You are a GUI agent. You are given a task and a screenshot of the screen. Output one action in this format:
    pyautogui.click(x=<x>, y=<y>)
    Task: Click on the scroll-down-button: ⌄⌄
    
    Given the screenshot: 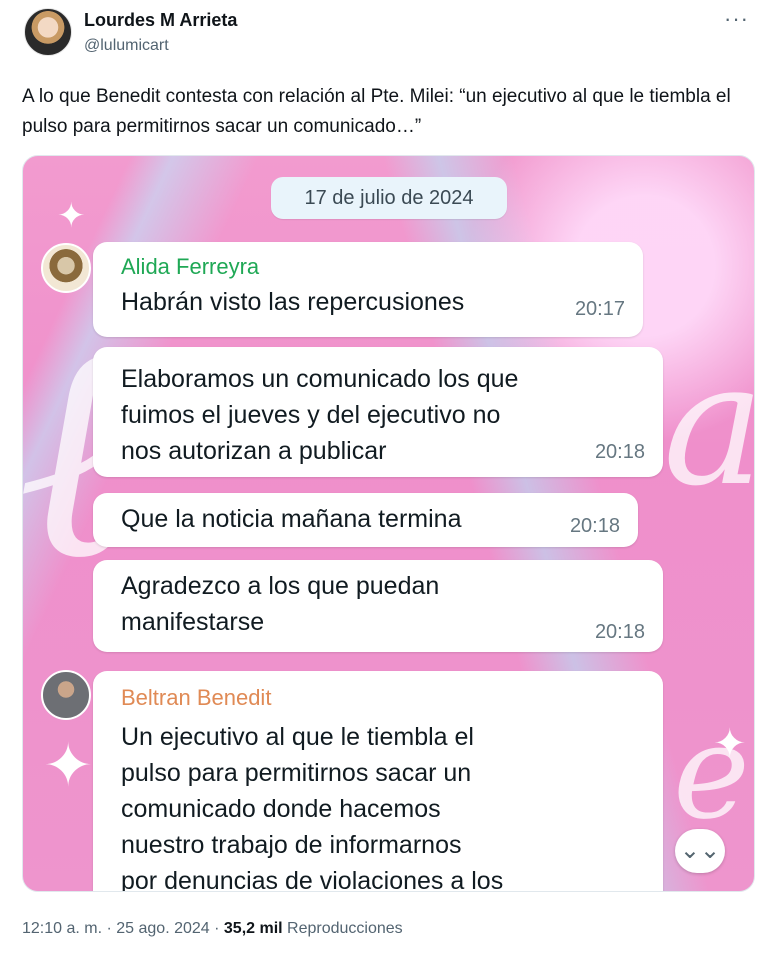 What is the action you would take?
    pyautogui.click(x=700, y=851)
    